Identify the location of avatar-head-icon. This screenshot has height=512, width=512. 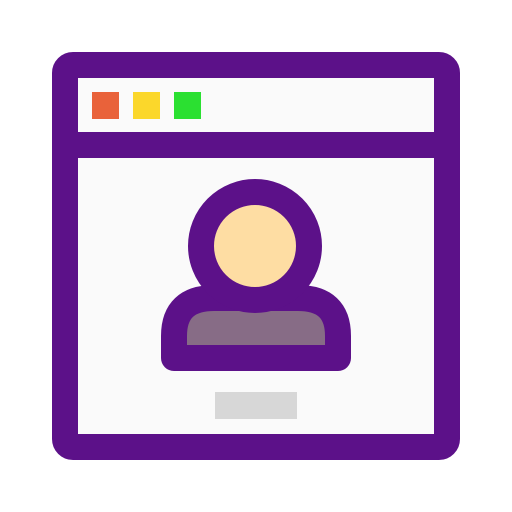
(255, 246).